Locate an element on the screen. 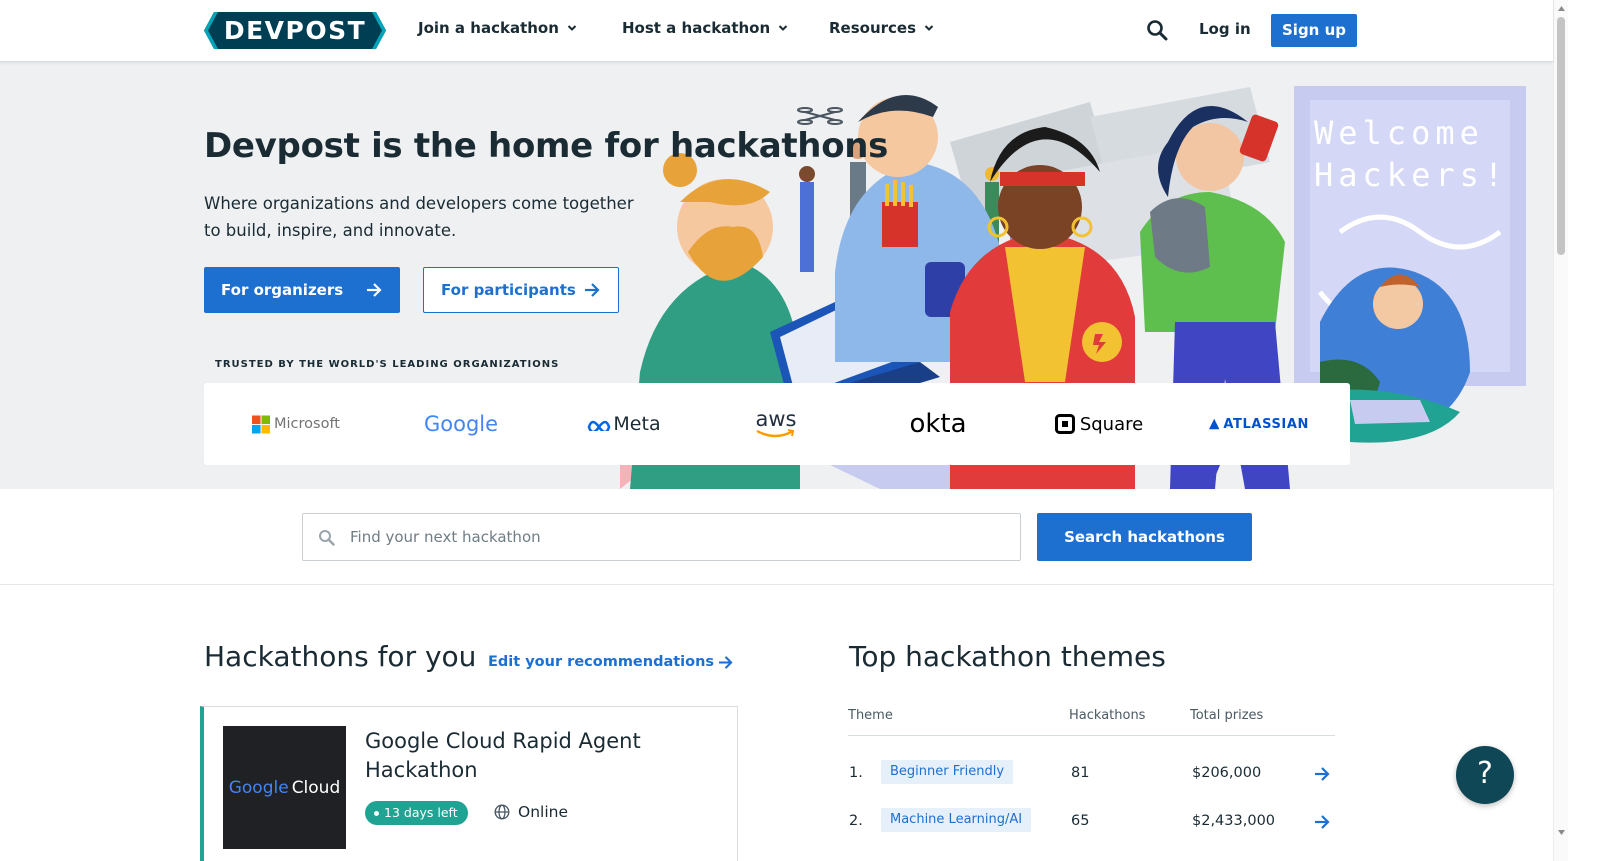 Image resolution: width=1600 pixels, height=861 pixels. for-participants-label: For participants is located at coordinates (508, 290).